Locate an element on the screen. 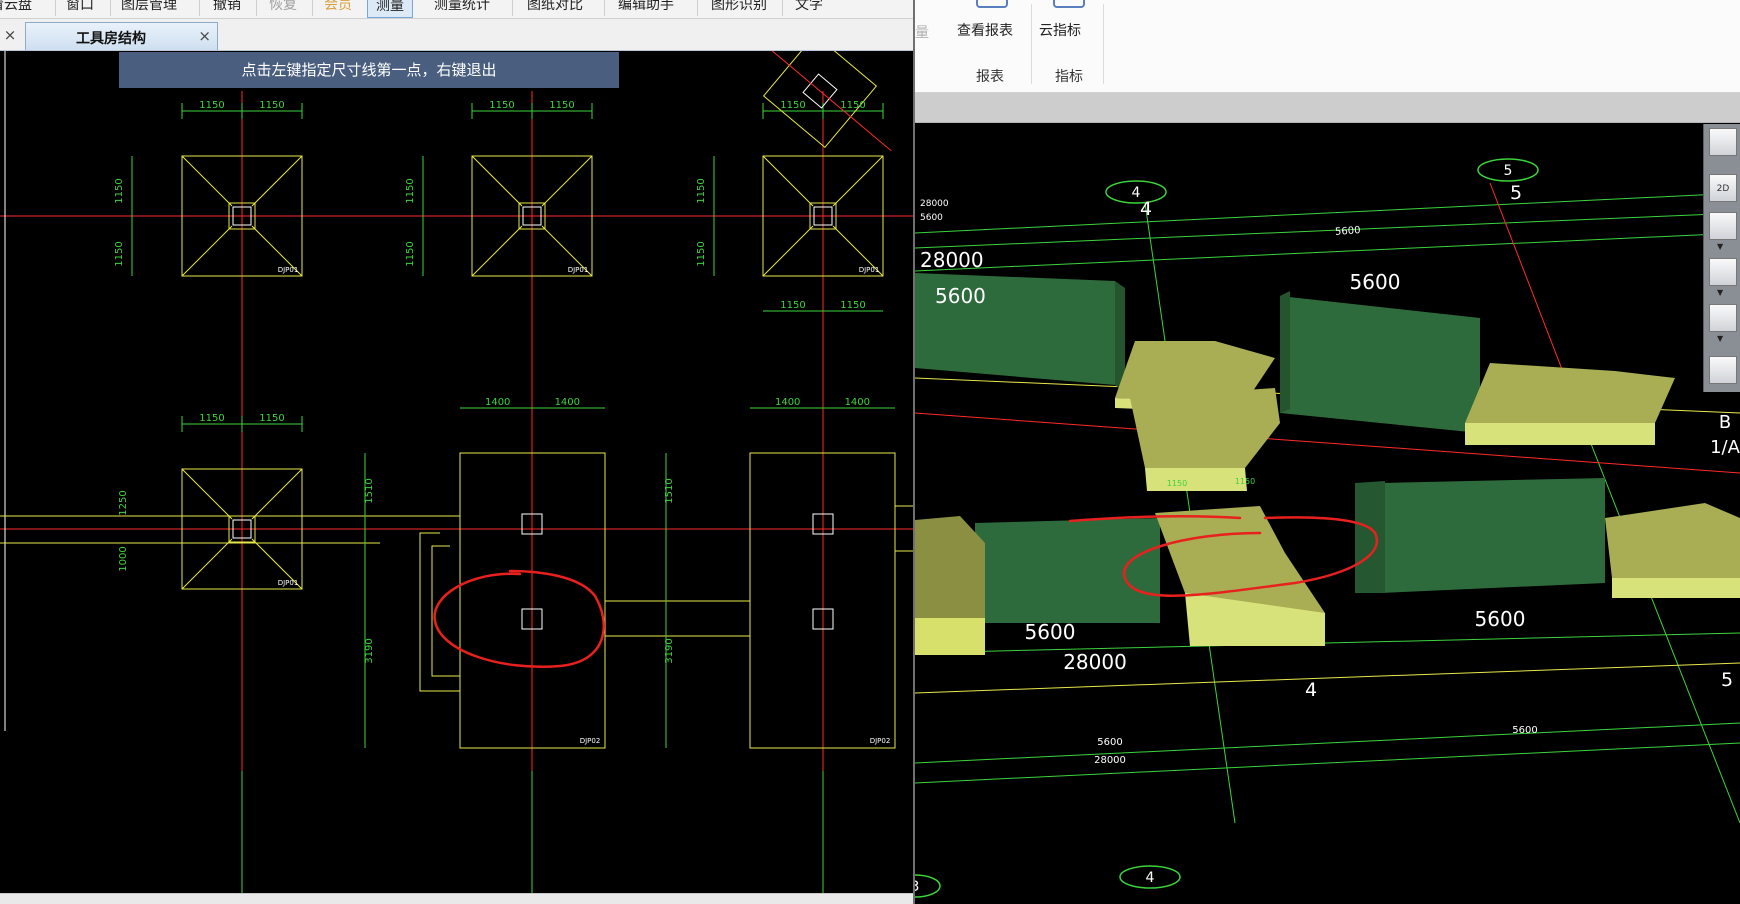 This screenshot has height=904, width=1740. ribbon-separator is located at coordinates (1103, 44).